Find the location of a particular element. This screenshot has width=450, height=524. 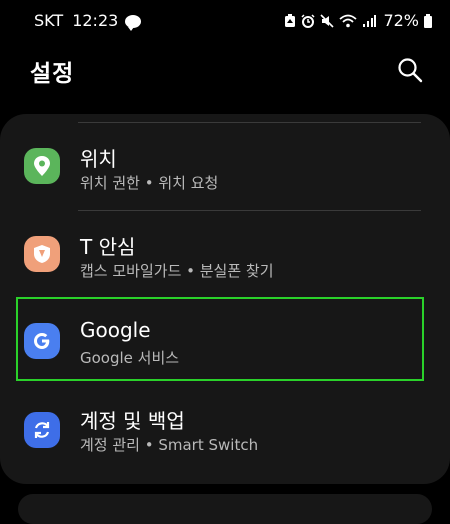

wifi-icon is located at coordinates (348, 20).